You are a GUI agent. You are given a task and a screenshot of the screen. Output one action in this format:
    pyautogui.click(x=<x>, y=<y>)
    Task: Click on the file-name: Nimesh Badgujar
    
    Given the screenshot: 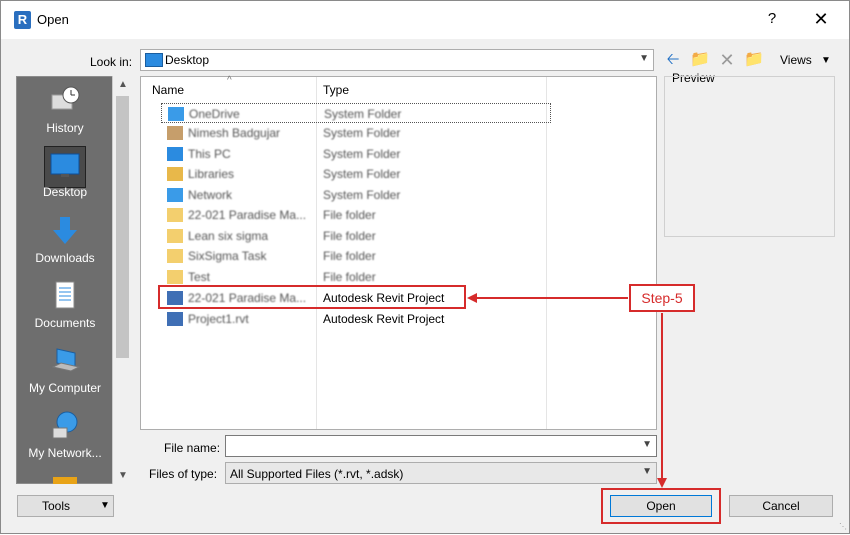 What is the action you would take?
    pyautogui.click(x=234, y=133)
    